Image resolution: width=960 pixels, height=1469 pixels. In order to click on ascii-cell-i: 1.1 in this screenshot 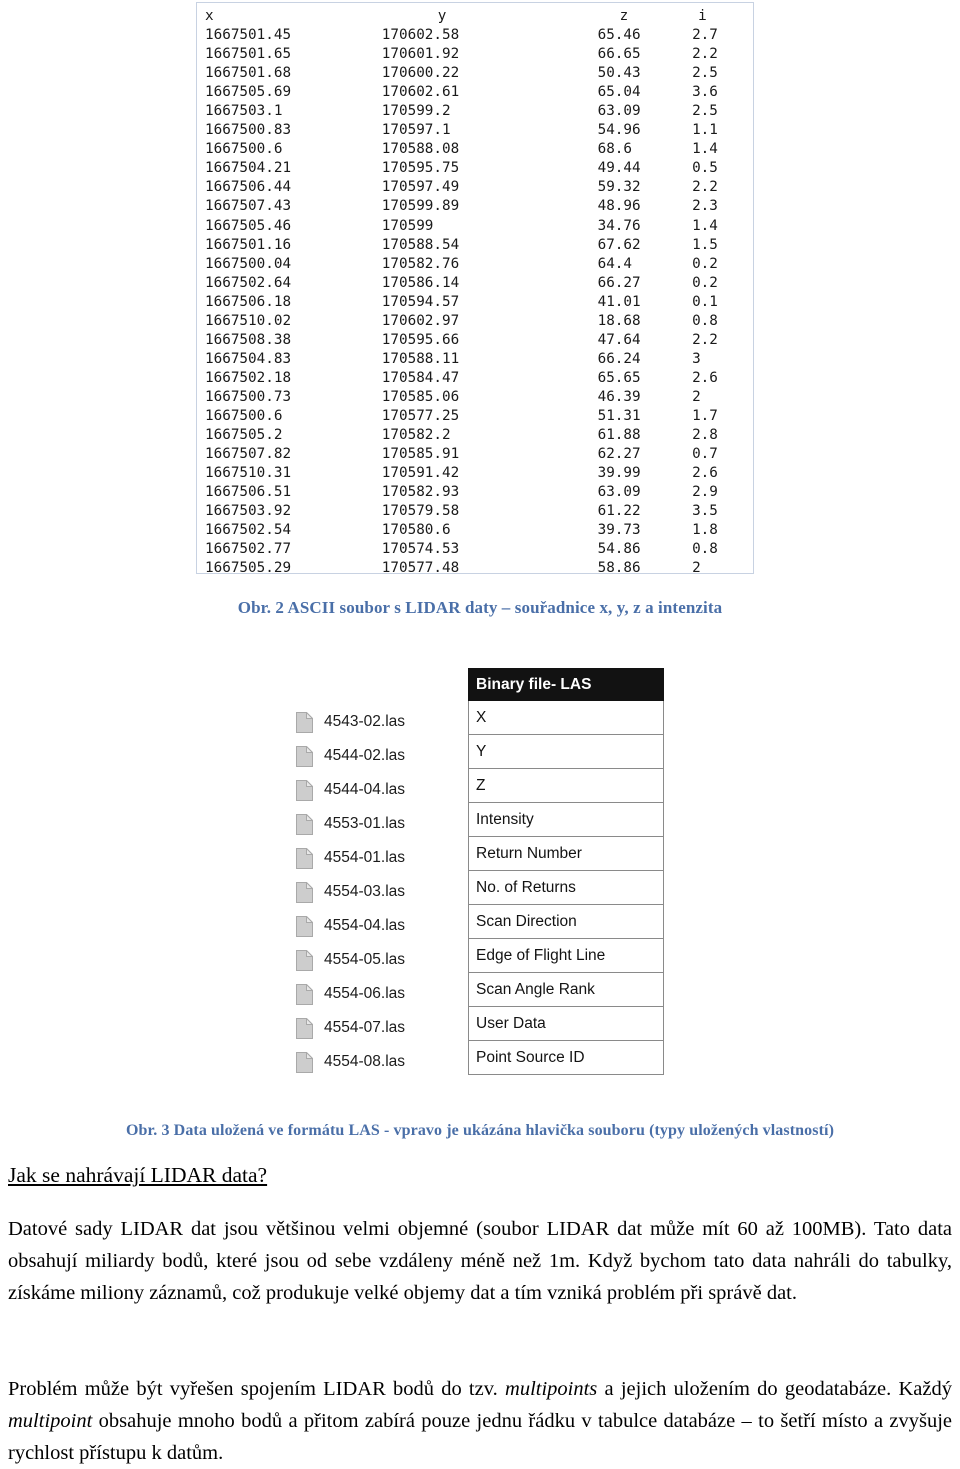, I will do `click(705, 130)`.